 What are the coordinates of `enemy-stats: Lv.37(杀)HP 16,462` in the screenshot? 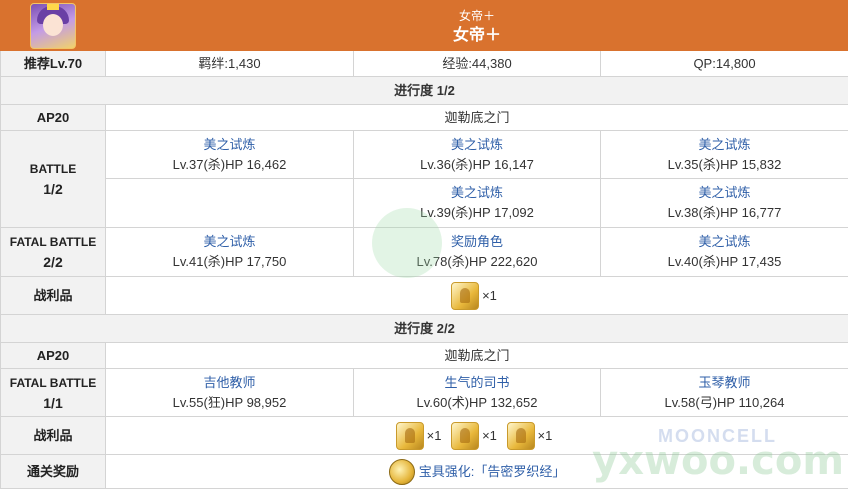 It's located at (229, 164).